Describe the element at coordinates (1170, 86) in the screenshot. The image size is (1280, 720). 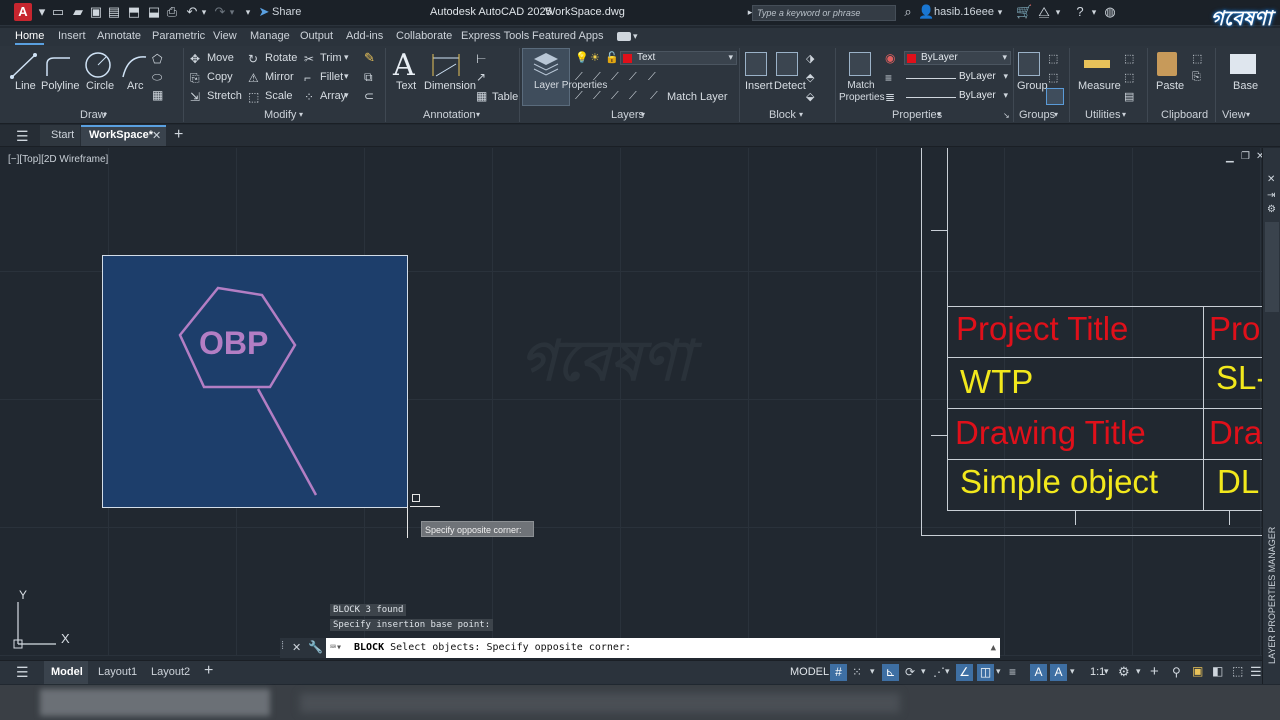
I see `paste-label: Paste` at that location.